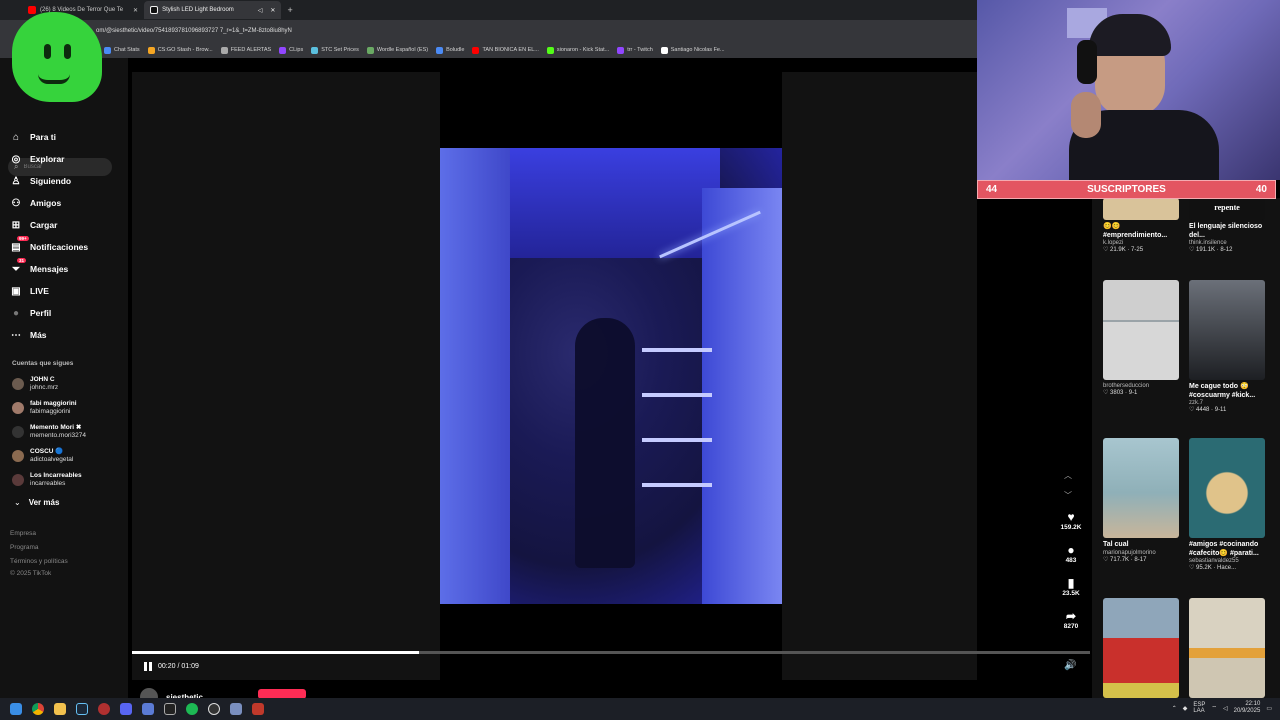 This screenshot has height=720, width=1280. What do you see at coordinates (213, 10) in the screenshot?
I see `tab-tiktok: Stylish LED Light Bedroom ◁ ✕` at bounding box center [213, 10].